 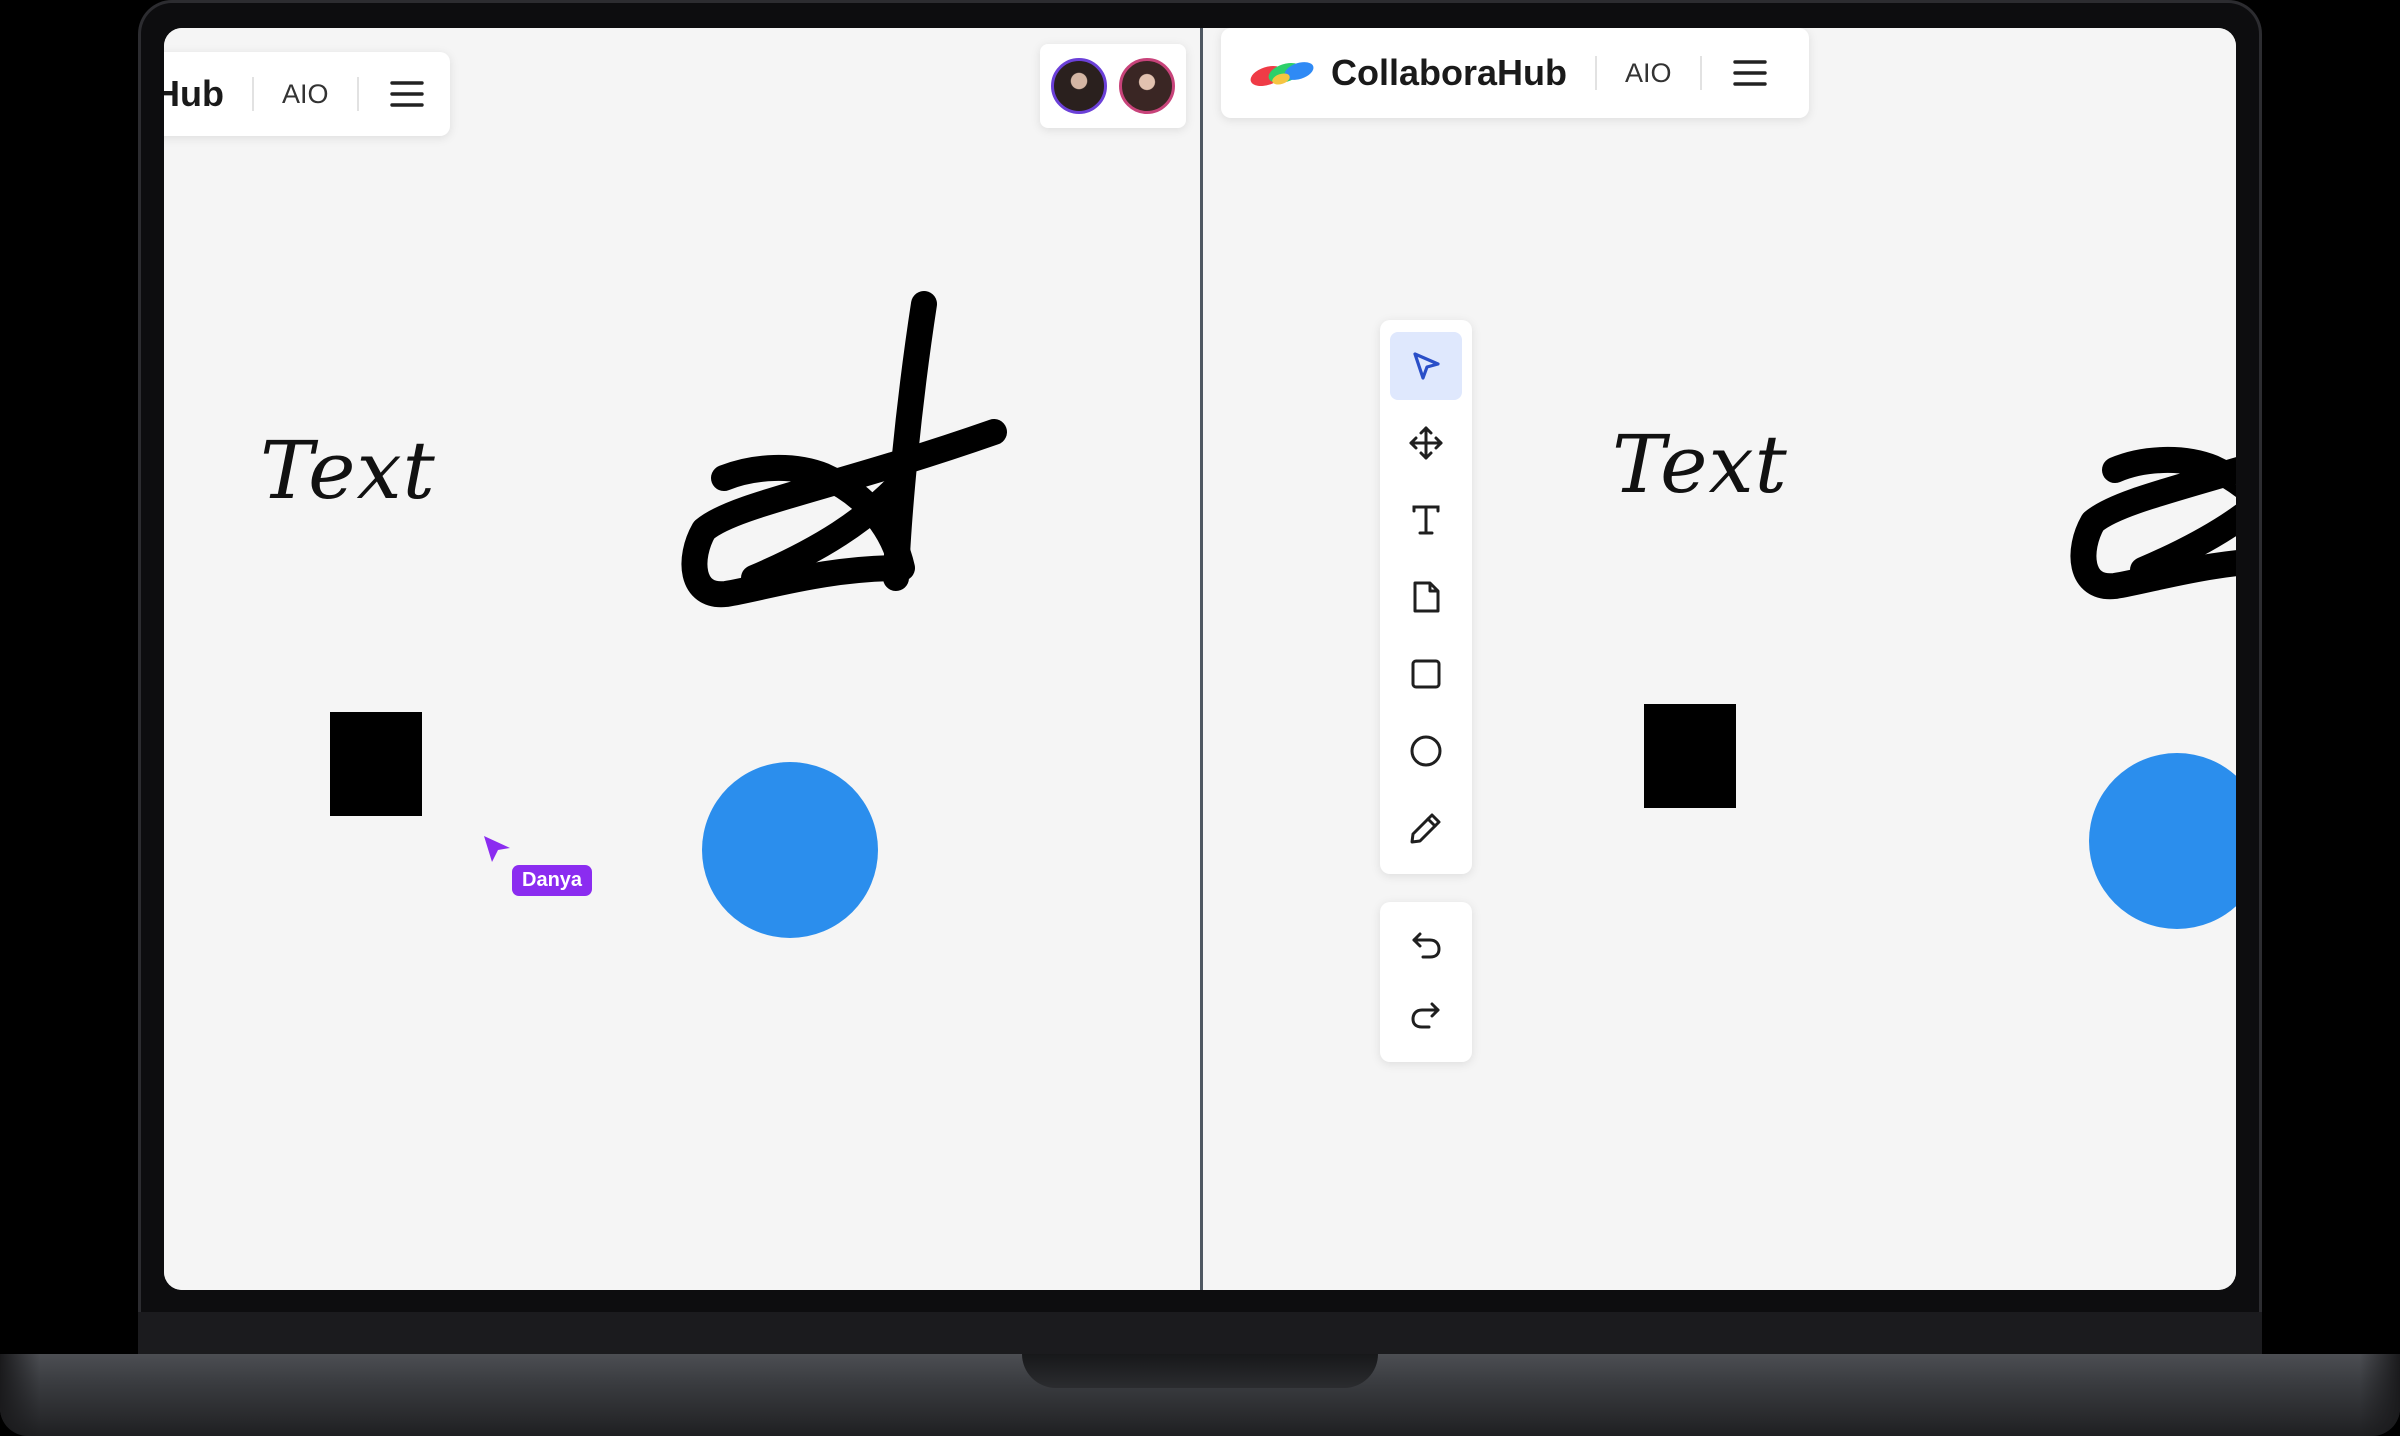 I want to click on ellipse-icon, so click(x=1426, y=751).